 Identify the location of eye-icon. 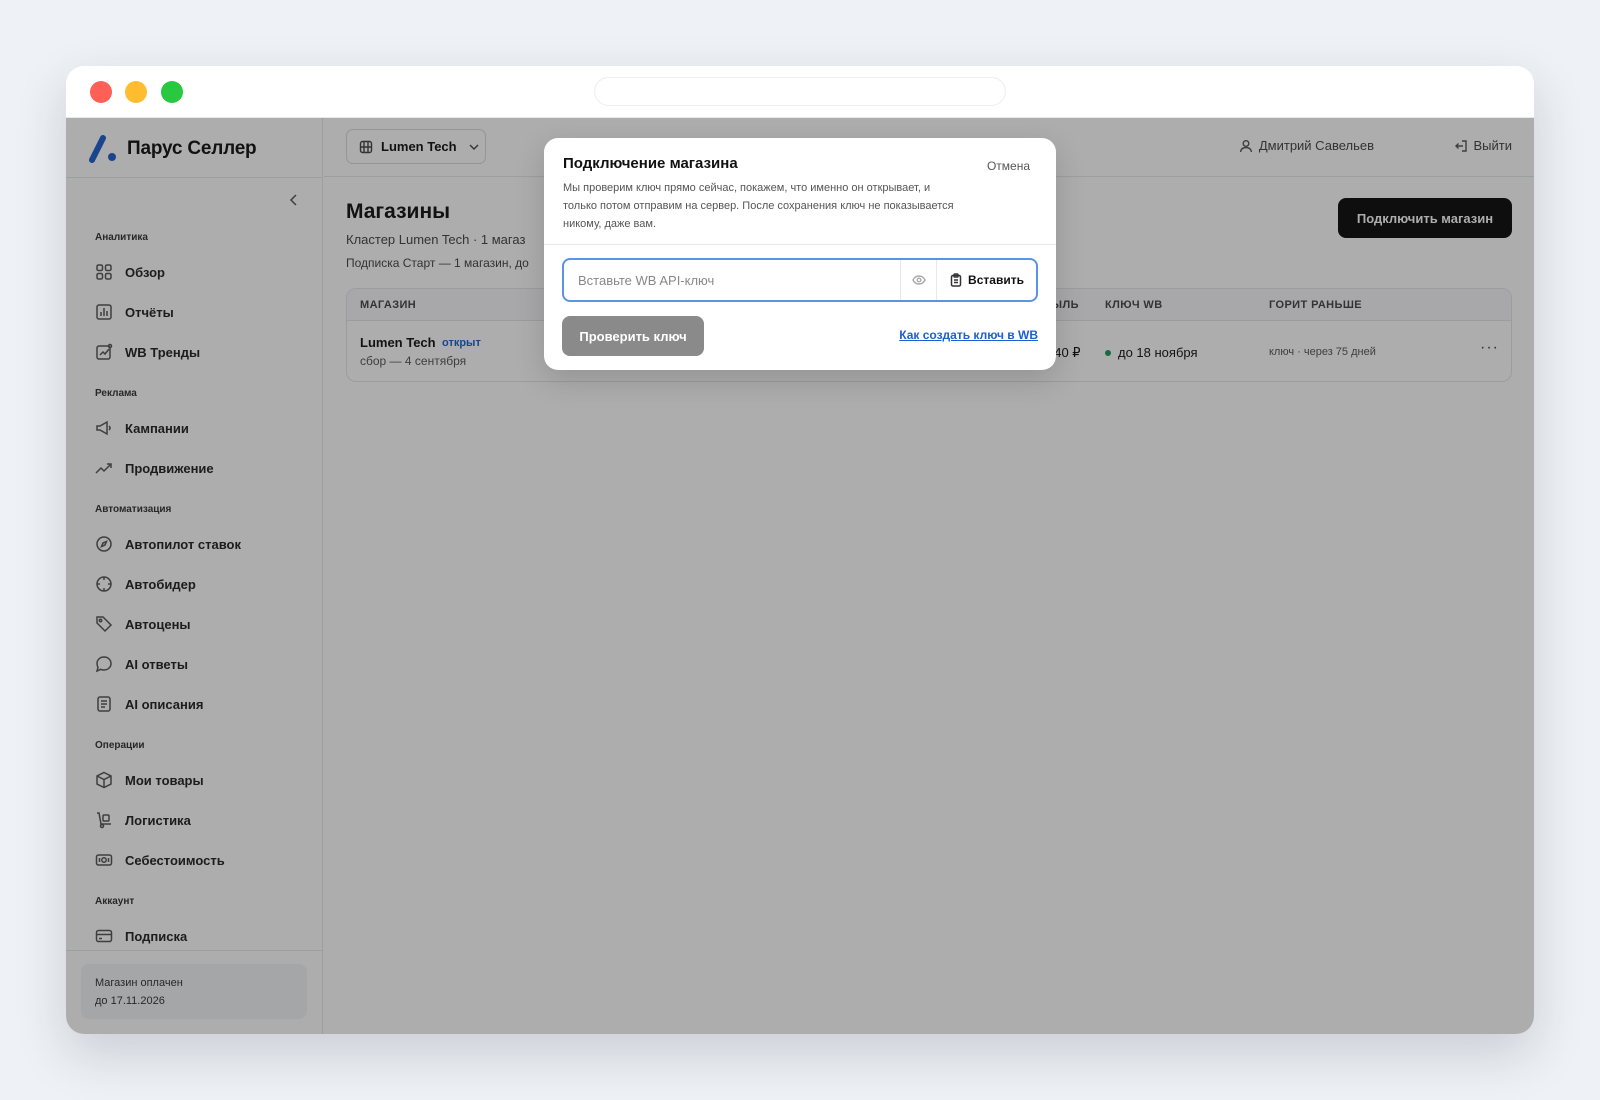
(918, 280).